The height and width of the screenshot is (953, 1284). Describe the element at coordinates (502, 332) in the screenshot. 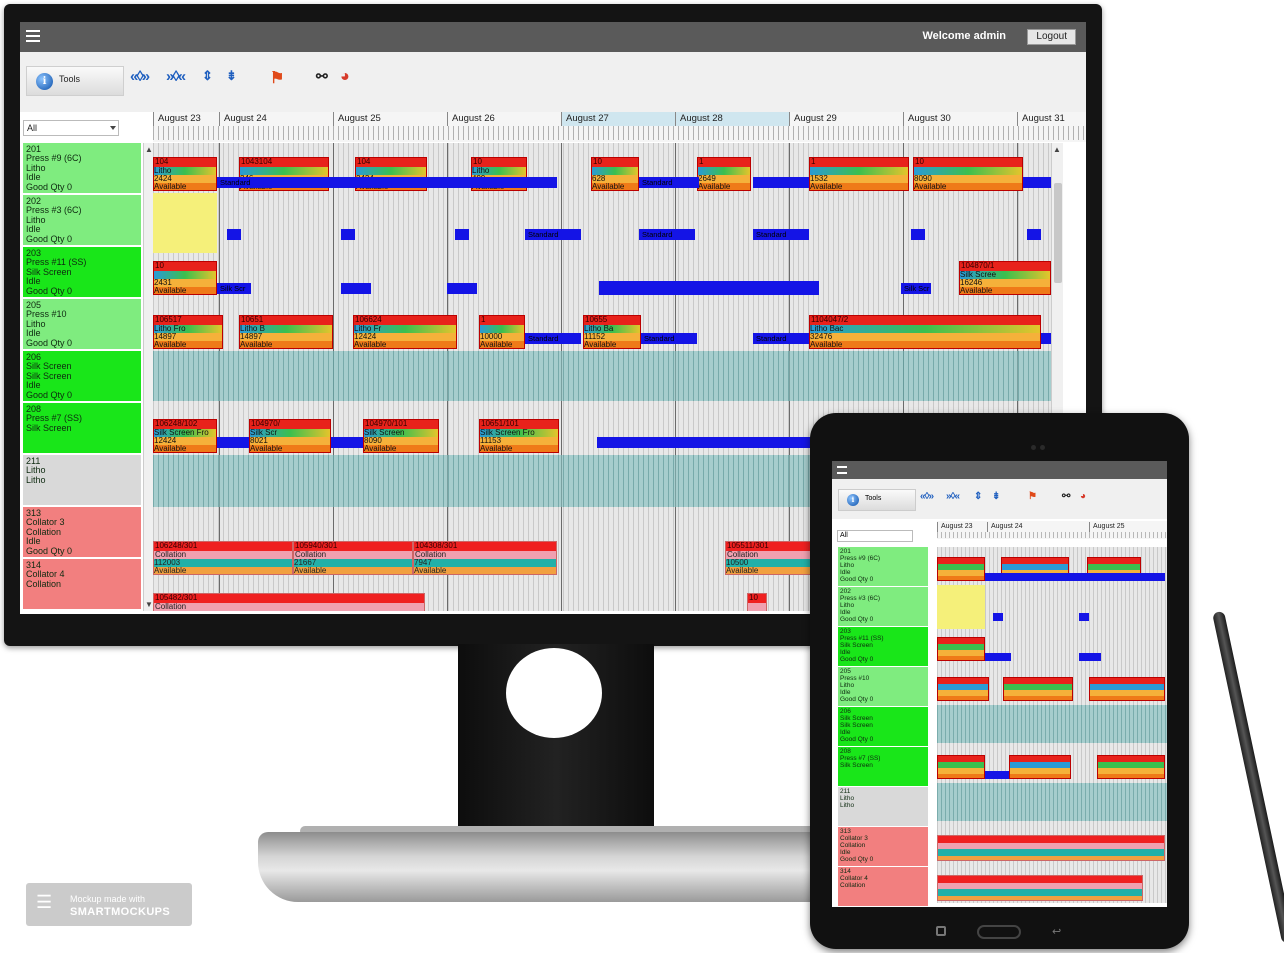

I see `job-bar: 1 10000 Available` at that location.